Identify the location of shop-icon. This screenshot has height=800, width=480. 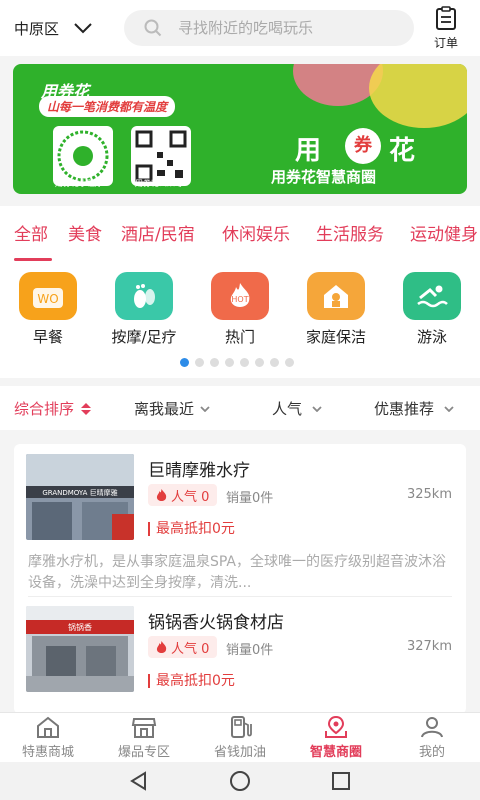
(144, 728).